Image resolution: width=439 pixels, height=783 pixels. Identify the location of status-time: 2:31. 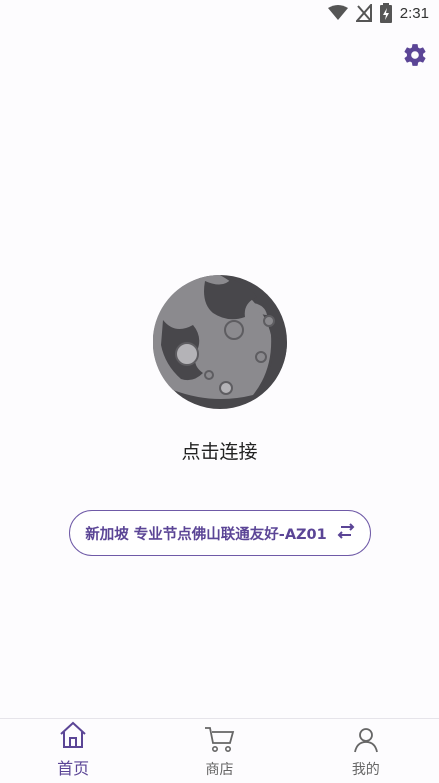
(414, 13).